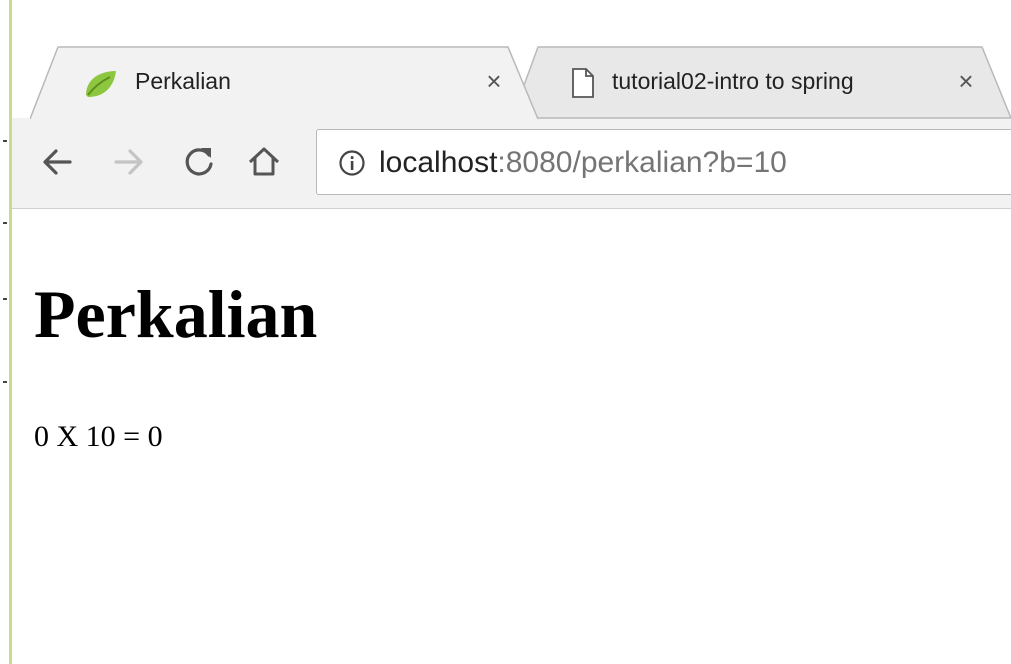 The image size is (1011, 664). I want to click on multiplication-result: 0 X 10 = 0, so click(98, 436).